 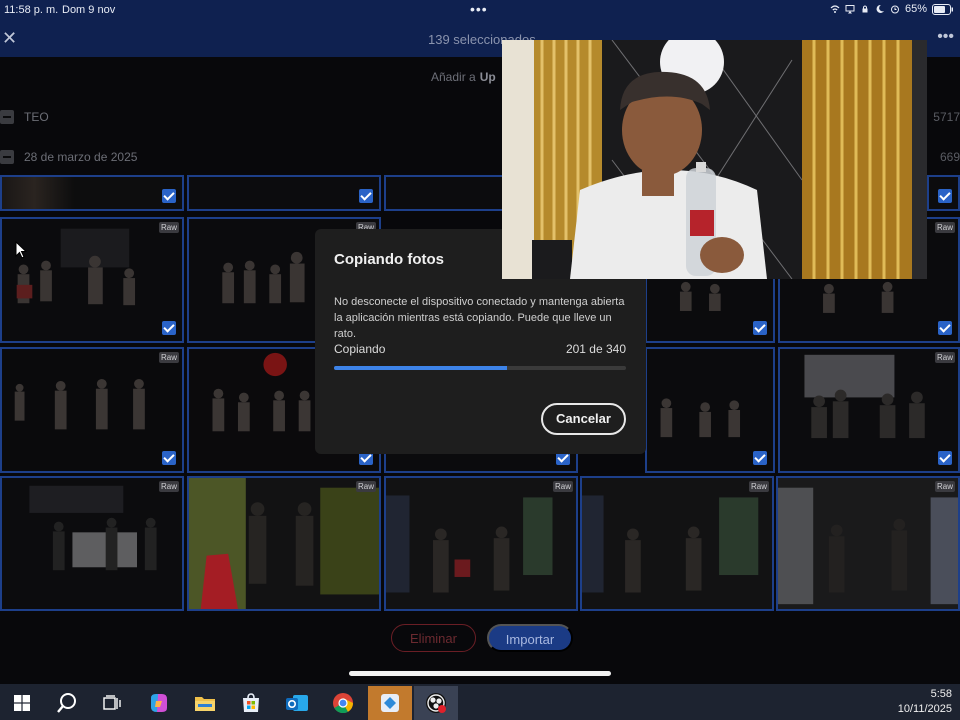 What do you see at coordinates (925, 702) in the screenshot?
I see `taskbar-clock: 5:58 10/11/2025` at bounding box center [925, 702].